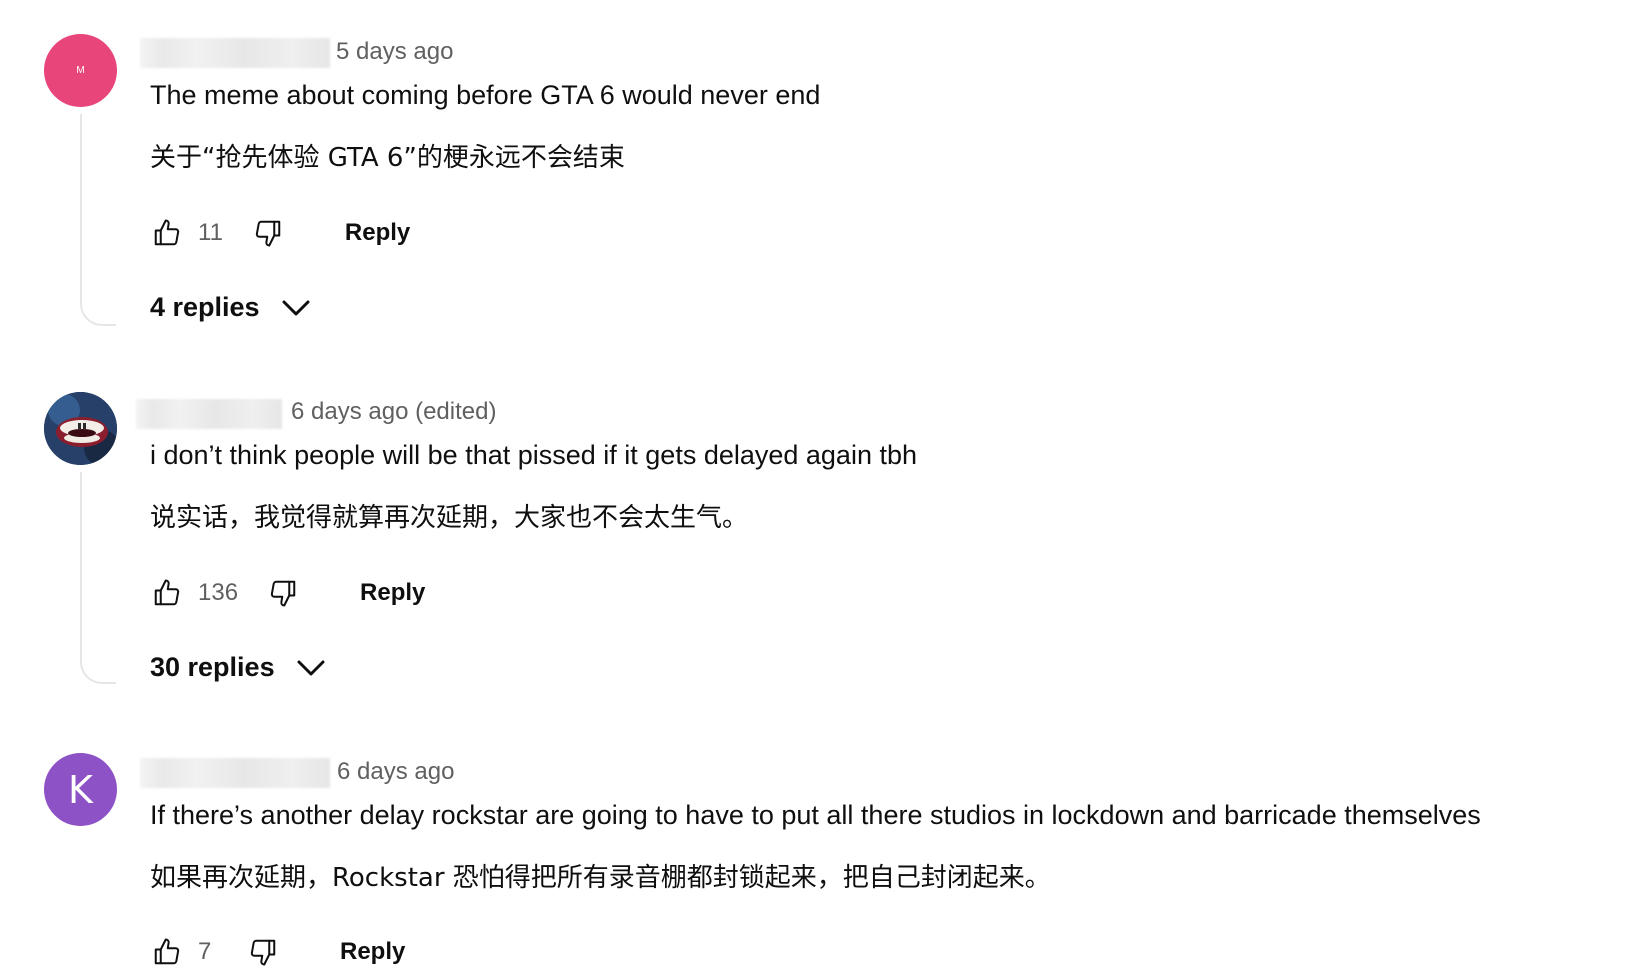 This screenshot has width=1630, height=972. I want to click on comment-actions: 136 Reply, so click(287, 593).